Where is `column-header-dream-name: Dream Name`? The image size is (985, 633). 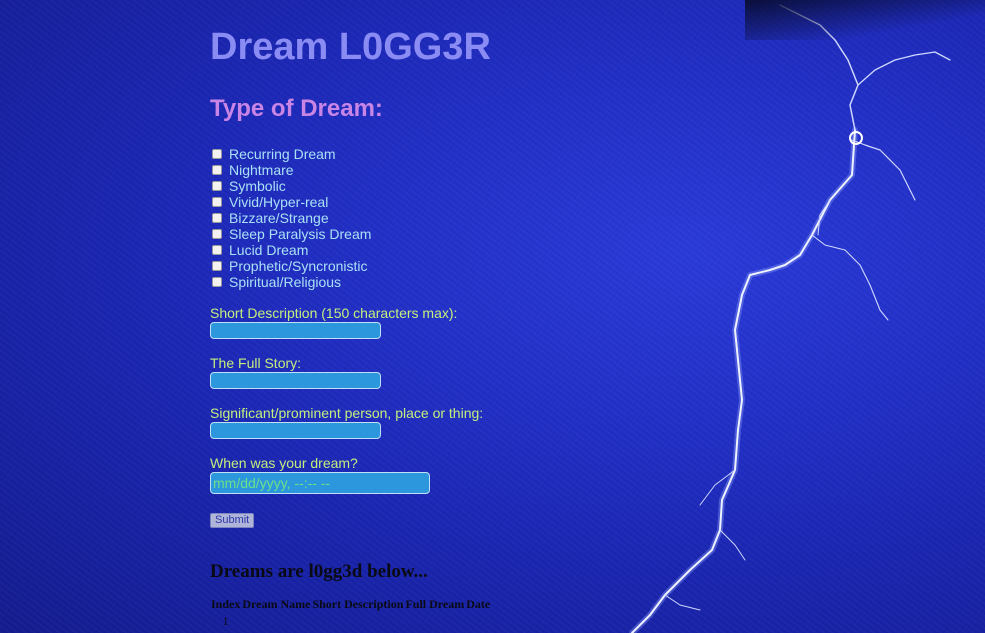 column-header-dream-name: Dream Name is located at coordinates (276, 604).